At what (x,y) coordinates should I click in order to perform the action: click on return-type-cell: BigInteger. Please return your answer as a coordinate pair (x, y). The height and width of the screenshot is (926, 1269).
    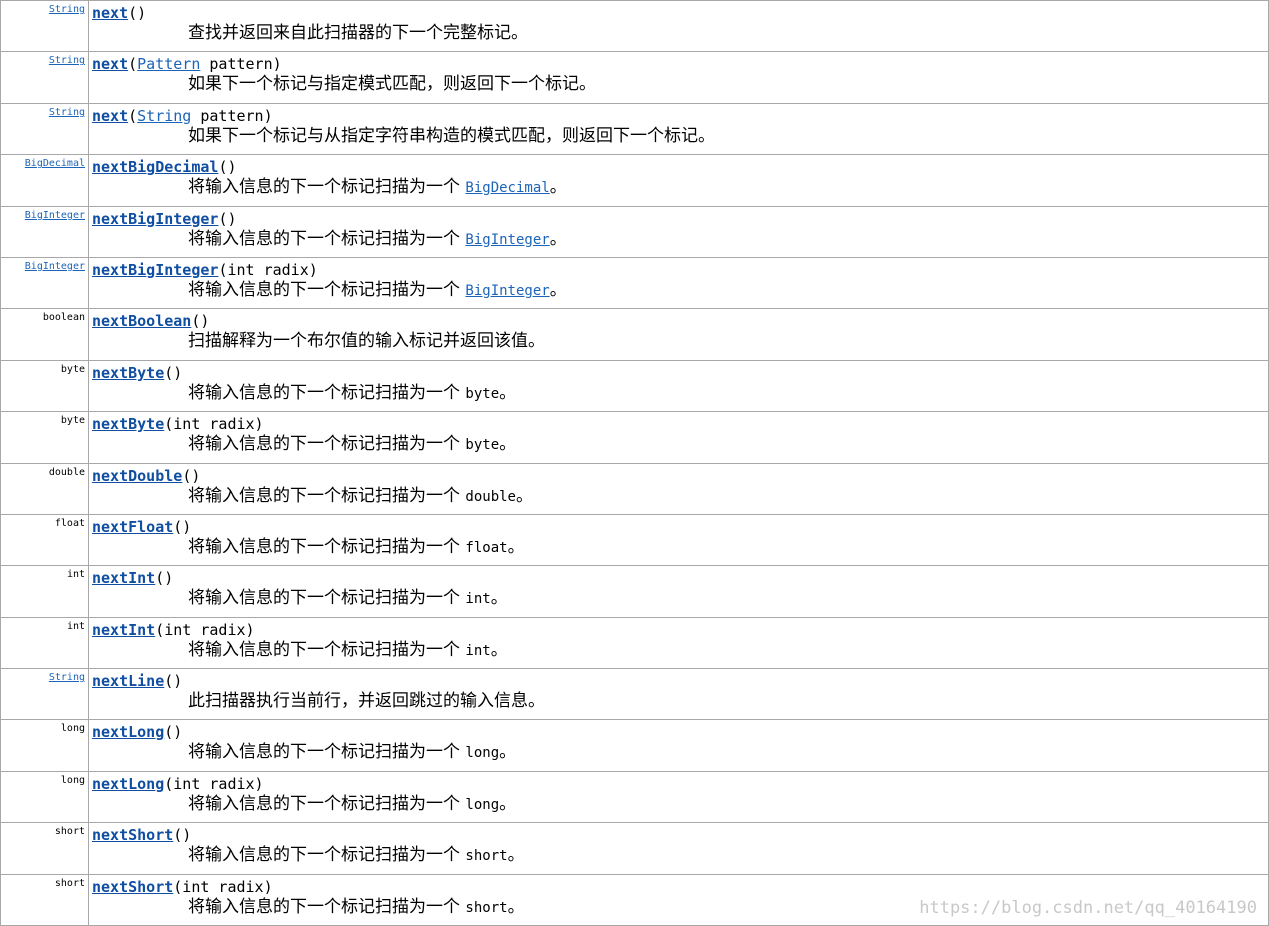
    Looking at the image, I should click on (44, 231).